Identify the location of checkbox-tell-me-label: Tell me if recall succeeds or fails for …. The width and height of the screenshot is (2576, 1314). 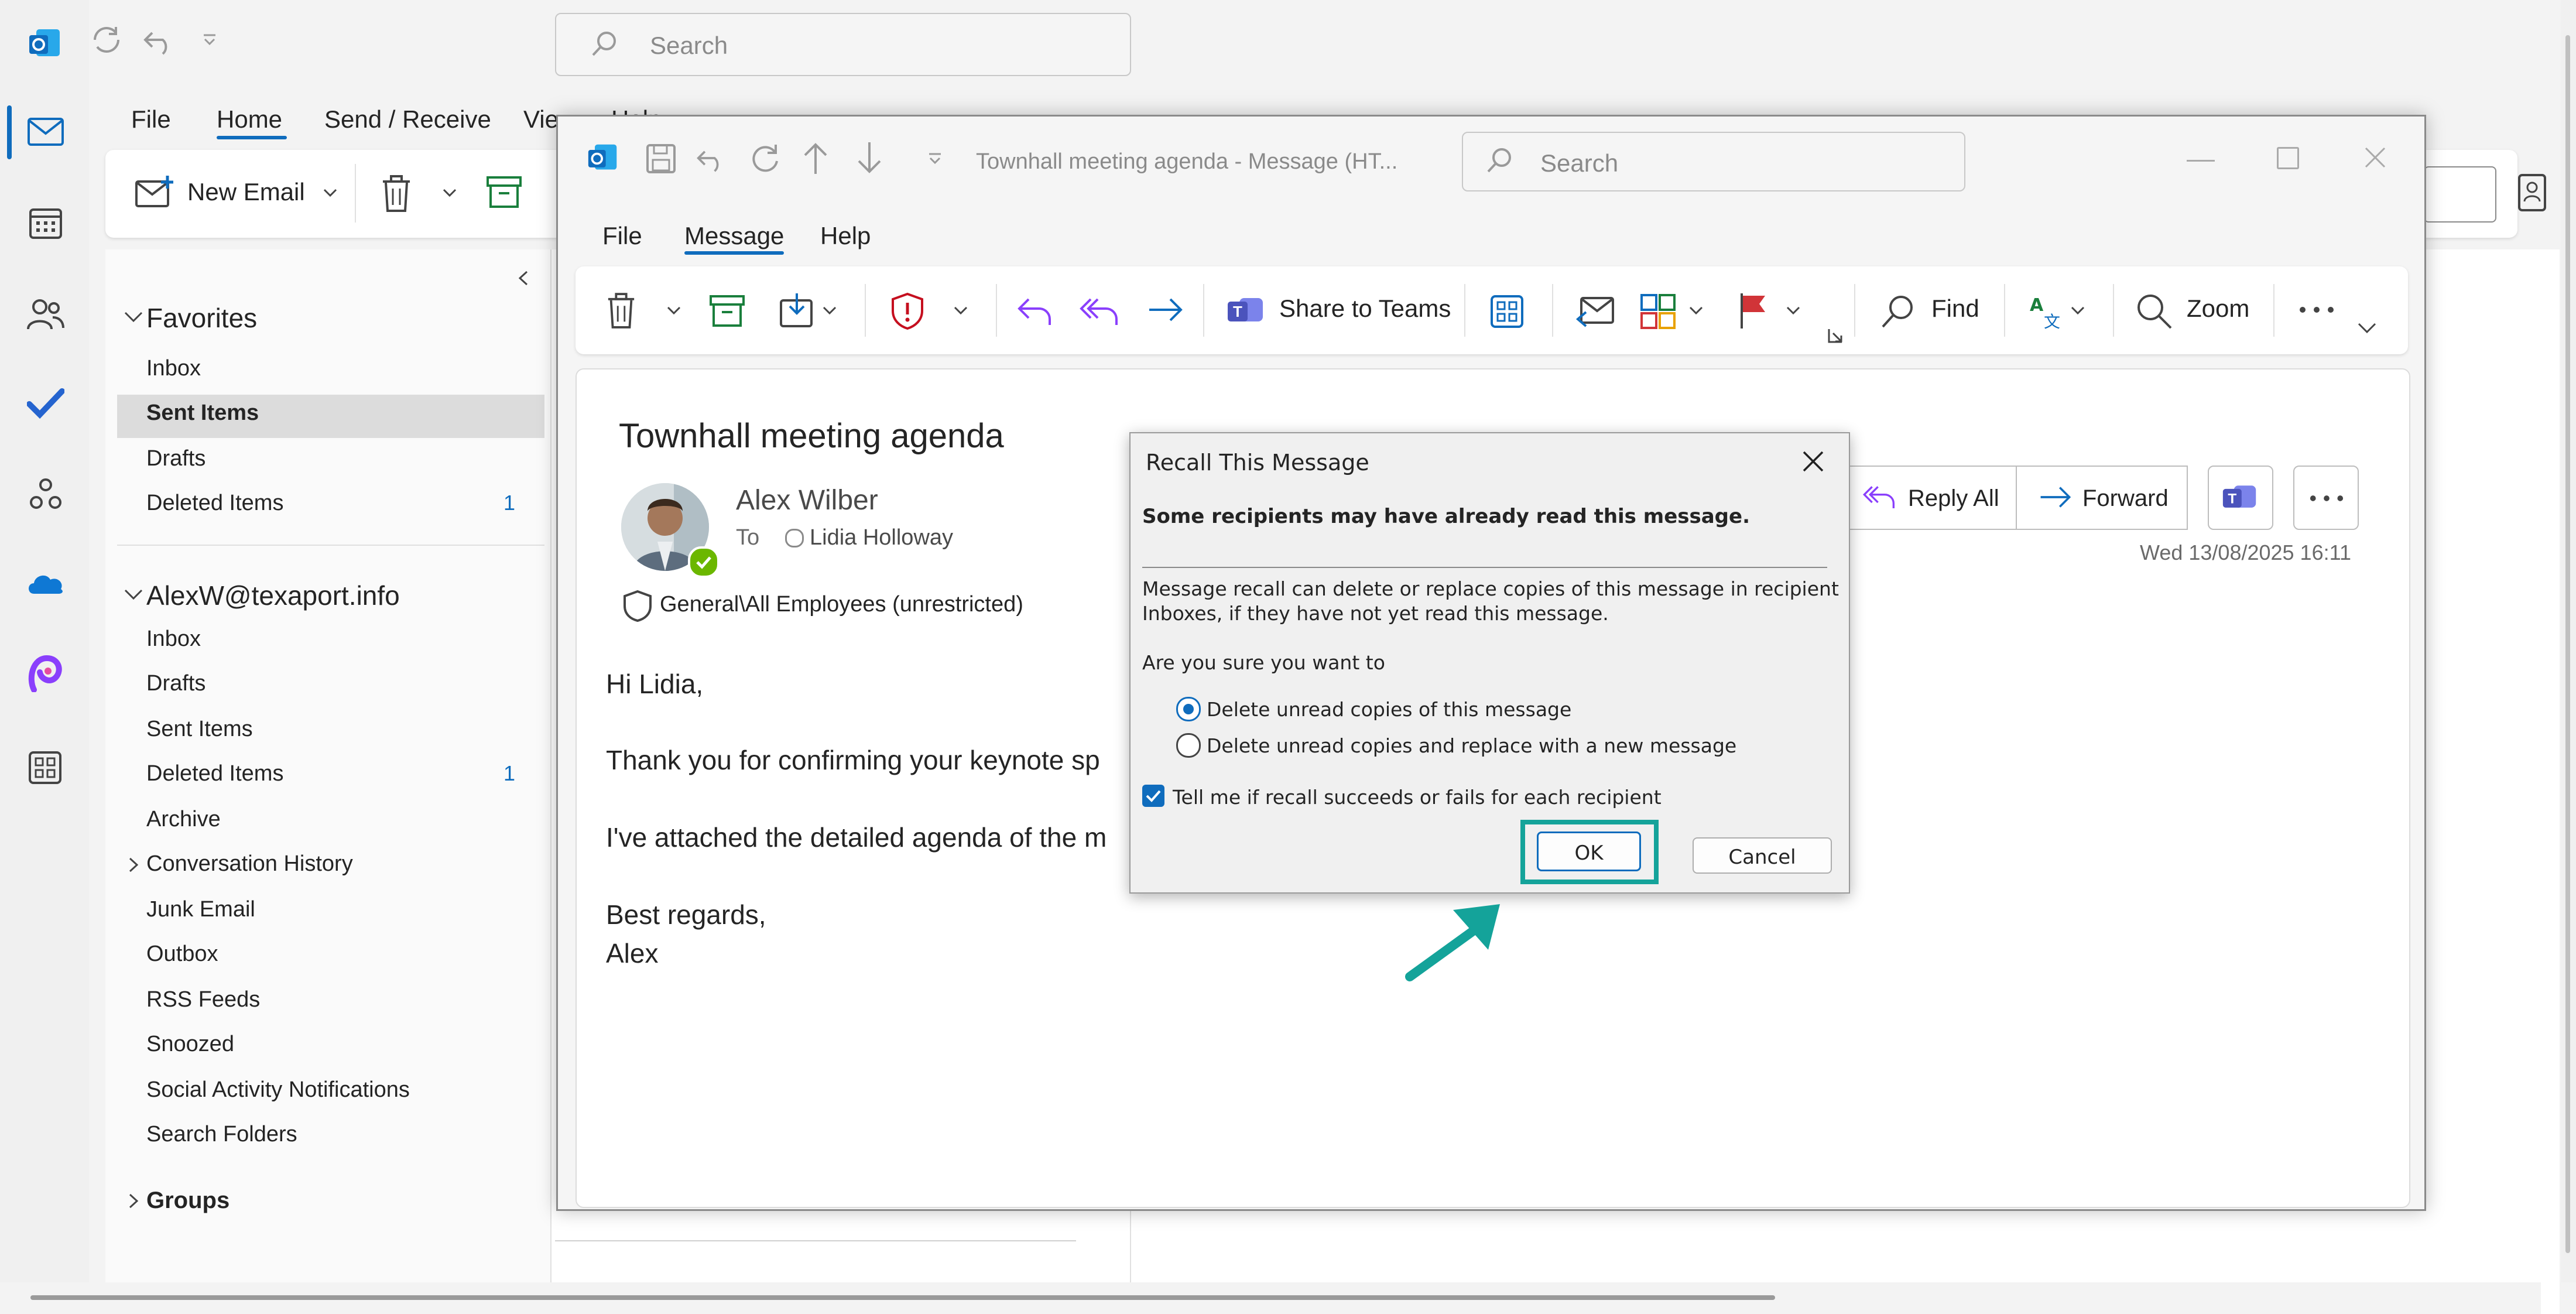
(1417, 797).